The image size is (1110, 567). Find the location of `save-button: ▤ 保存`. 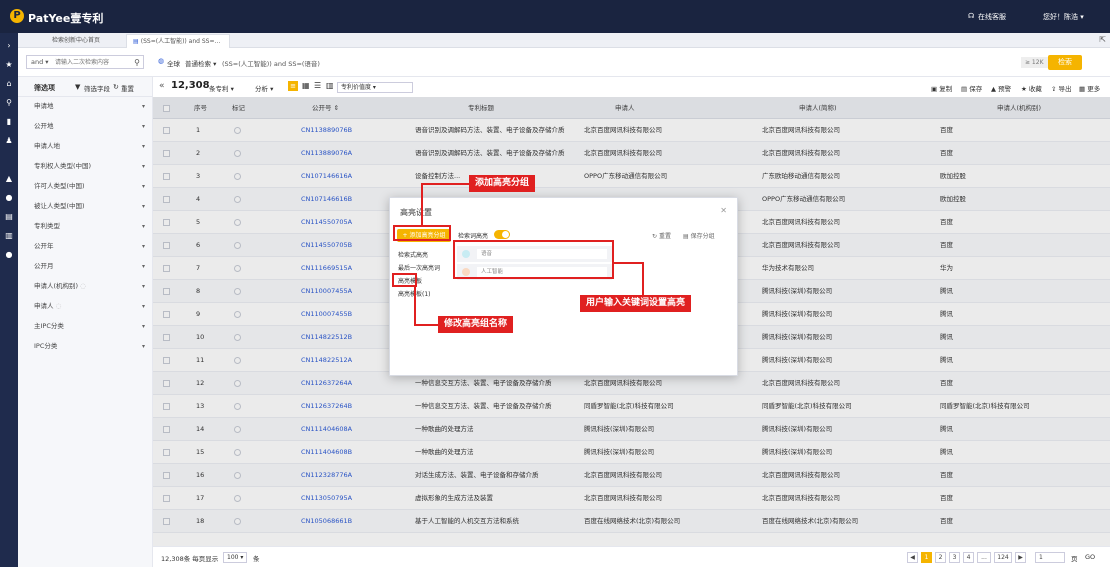

save-button: ▤ 保存 is located at coordinates (971, 88).